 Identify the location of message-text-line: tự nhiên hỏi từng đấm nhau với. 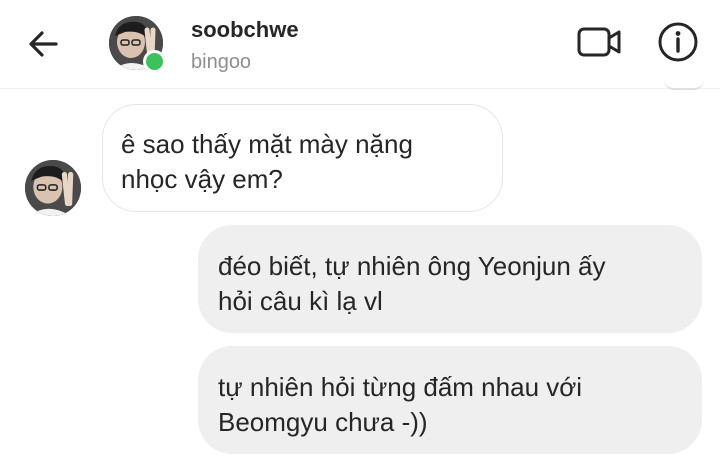
(400, 387).